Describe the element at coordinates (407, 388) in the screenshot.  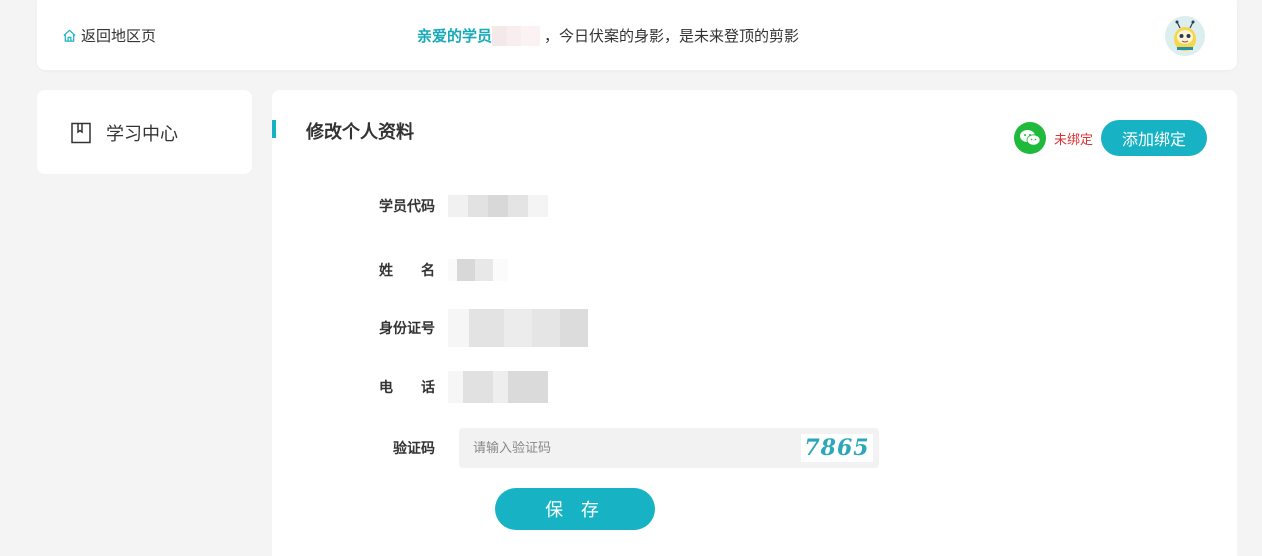
I see `phone-label: 电 话` at that location.